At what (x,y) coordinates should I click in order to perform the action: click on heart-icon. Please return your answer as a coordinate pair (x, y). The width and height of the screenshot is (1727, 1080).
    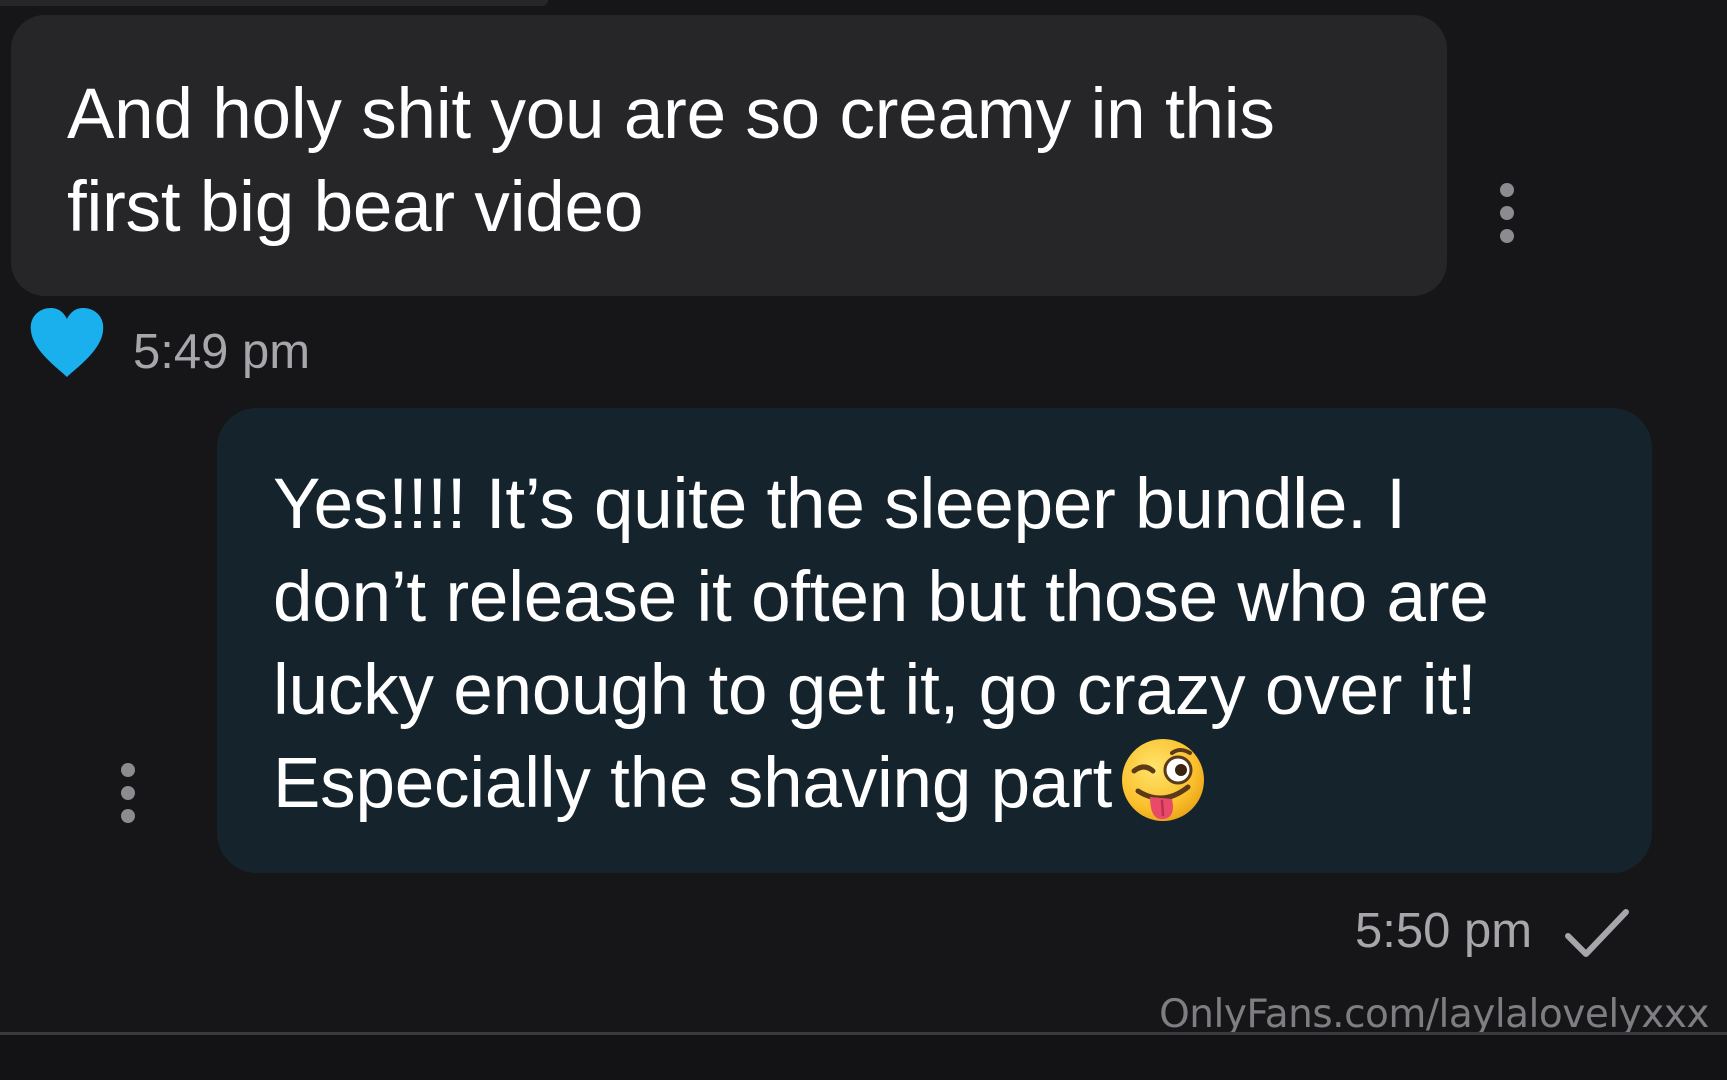
    Looking at the image, I should click on (67, 343).